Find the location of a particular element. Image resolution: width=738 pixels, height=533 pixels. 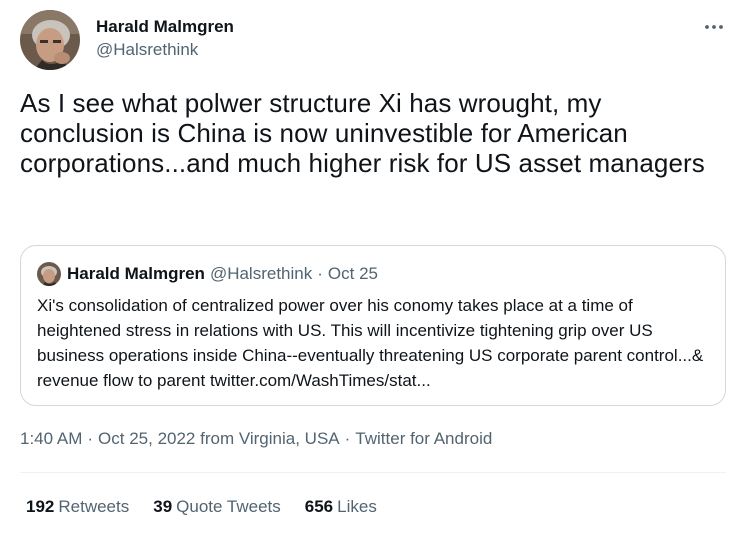

quoted-author-name: Harald Malmgren is located at coordinates (136, 273).